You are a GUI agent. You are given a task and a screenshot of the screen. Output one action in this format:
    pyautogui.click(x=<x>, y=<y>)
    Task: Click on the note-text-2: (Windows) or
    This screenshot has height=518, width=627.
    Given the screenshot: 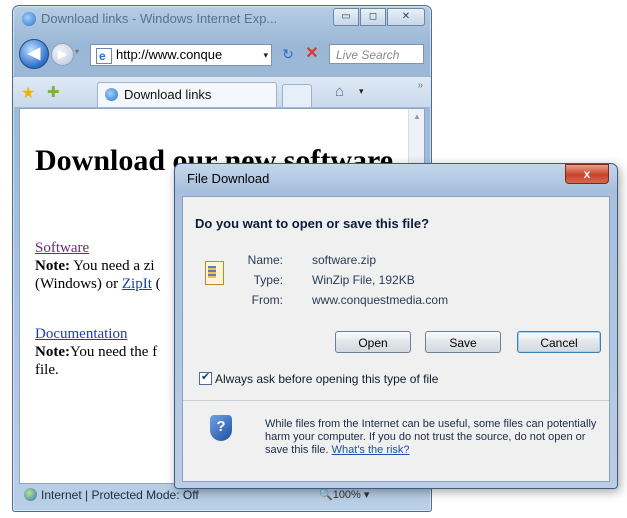 What is the action you would take?
    pyautogui.click(x=78, y=284)
    